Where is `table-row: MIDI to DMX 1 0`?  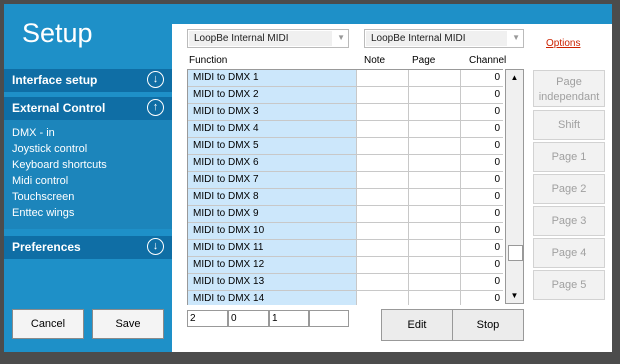
table-row: MIDI to DMX 1 0 is located at coordinates (345, 78).